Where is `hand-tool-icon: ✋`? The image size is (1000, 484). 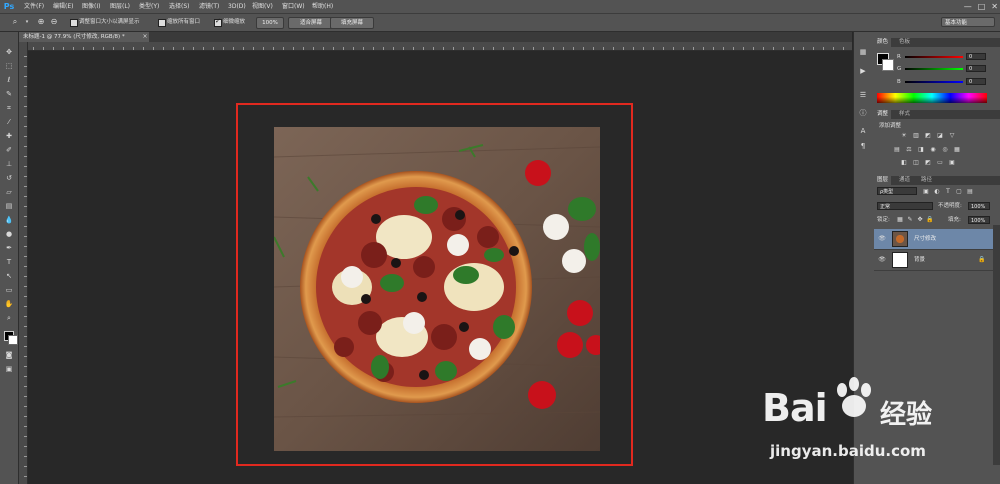 hand-tool-icon: ✋ is located at coordinates (9, 304).